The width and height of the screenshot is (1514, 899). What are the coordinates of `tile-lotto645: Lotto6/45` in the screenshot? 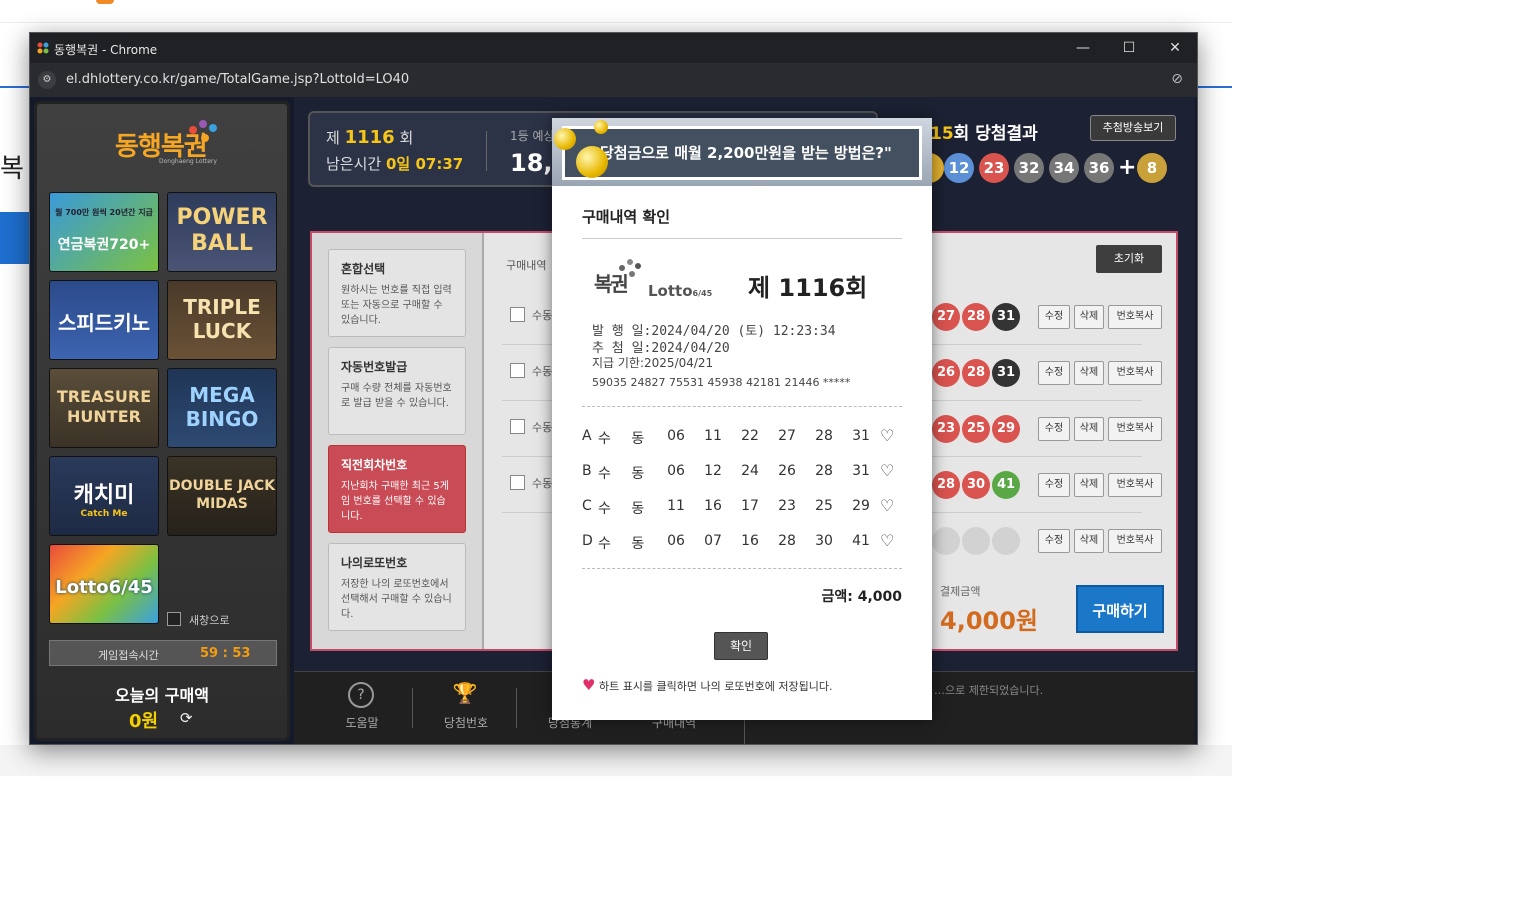 It's located at (104, 584).